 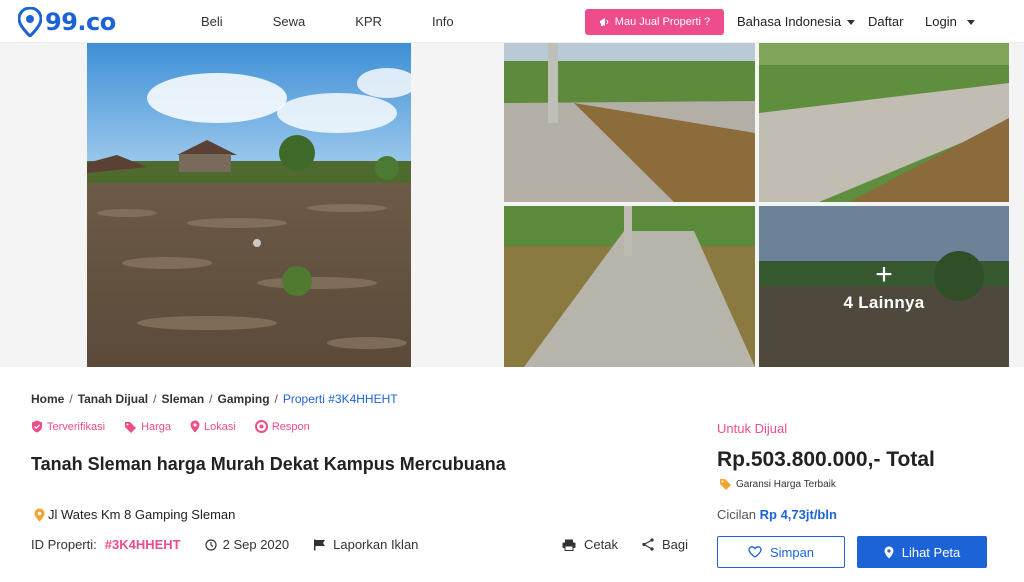 I want to click on installment-info: Cicilan Rp 4,73jt/bln, so click(x=777, y=514).